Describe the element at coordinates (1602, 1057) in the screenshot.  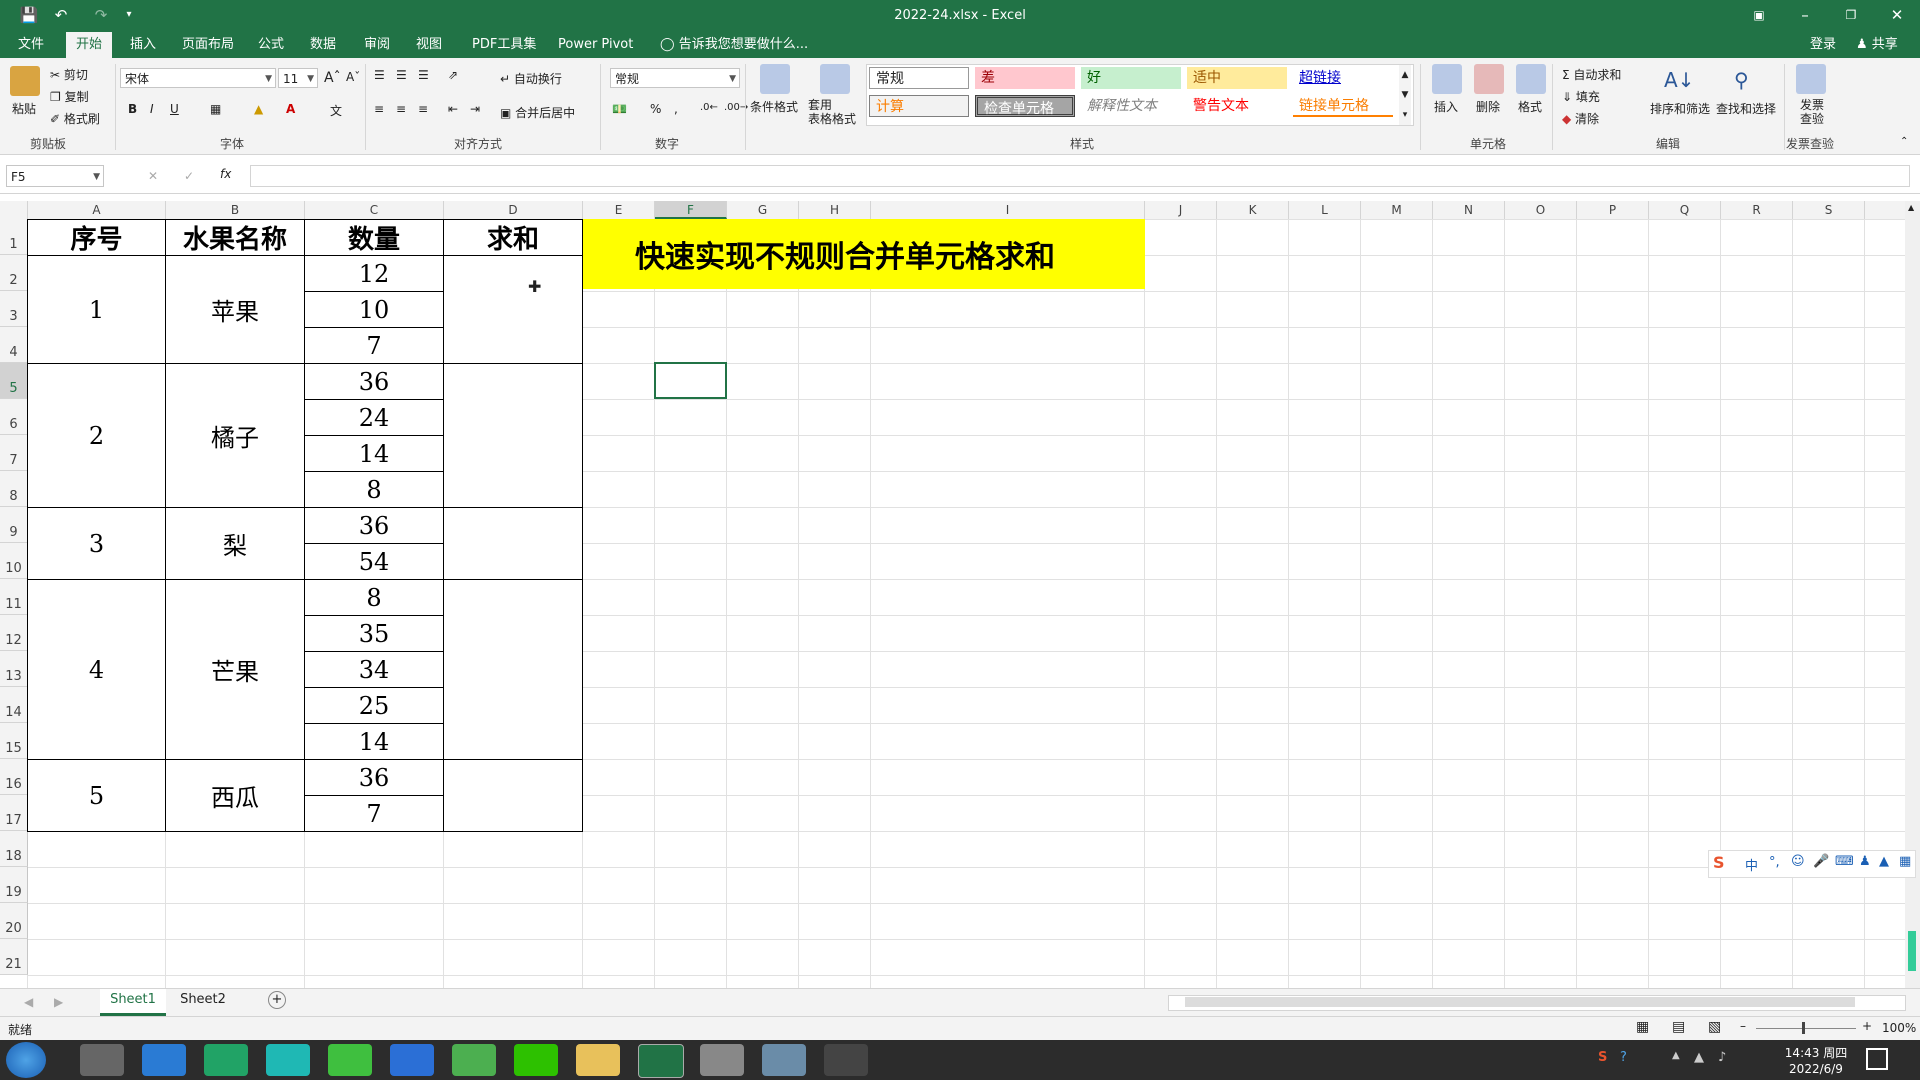
I see `tray-sogou-icon: S` at that location.